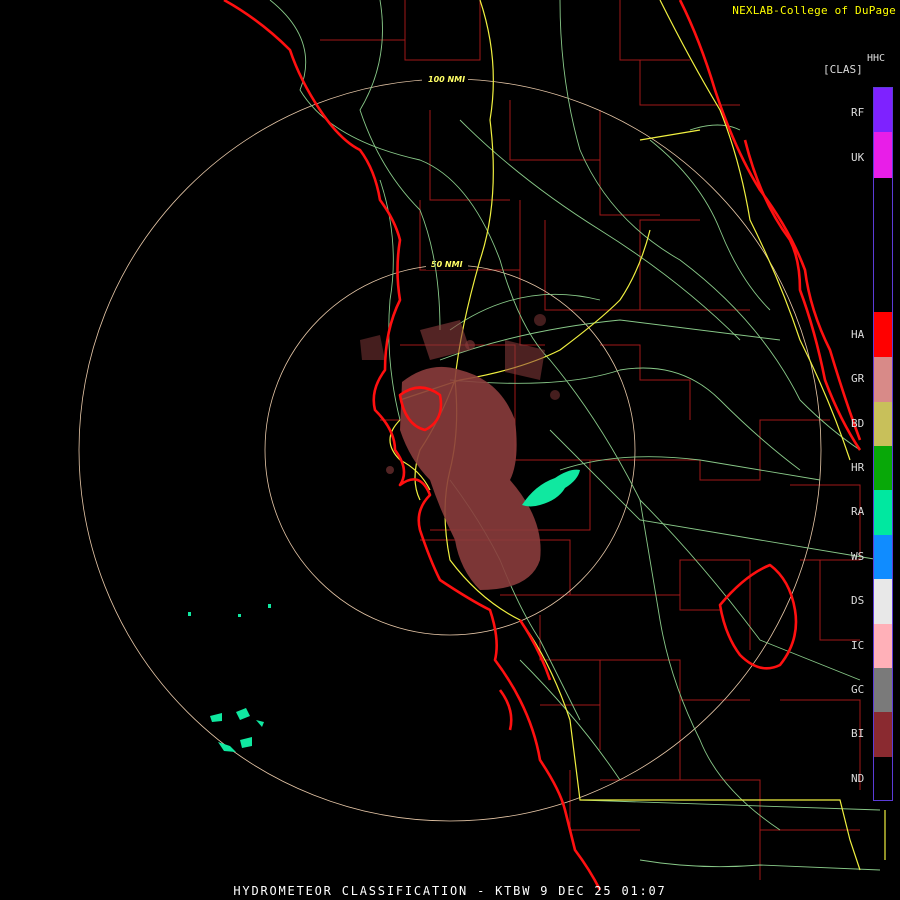  Describe the element at coordinates (858, 423) in the screenshot. I see `legend-label-bd: BD` at that location.